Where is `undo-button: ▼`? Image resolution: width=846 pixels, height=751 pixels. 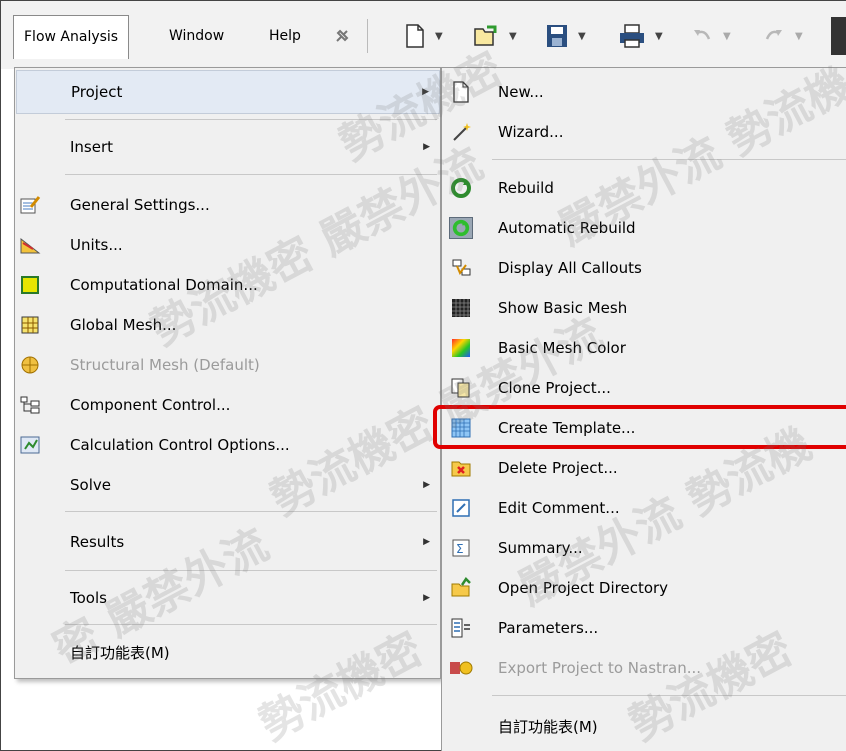
undo-button: ▼ is located at coordinates (711, 36).